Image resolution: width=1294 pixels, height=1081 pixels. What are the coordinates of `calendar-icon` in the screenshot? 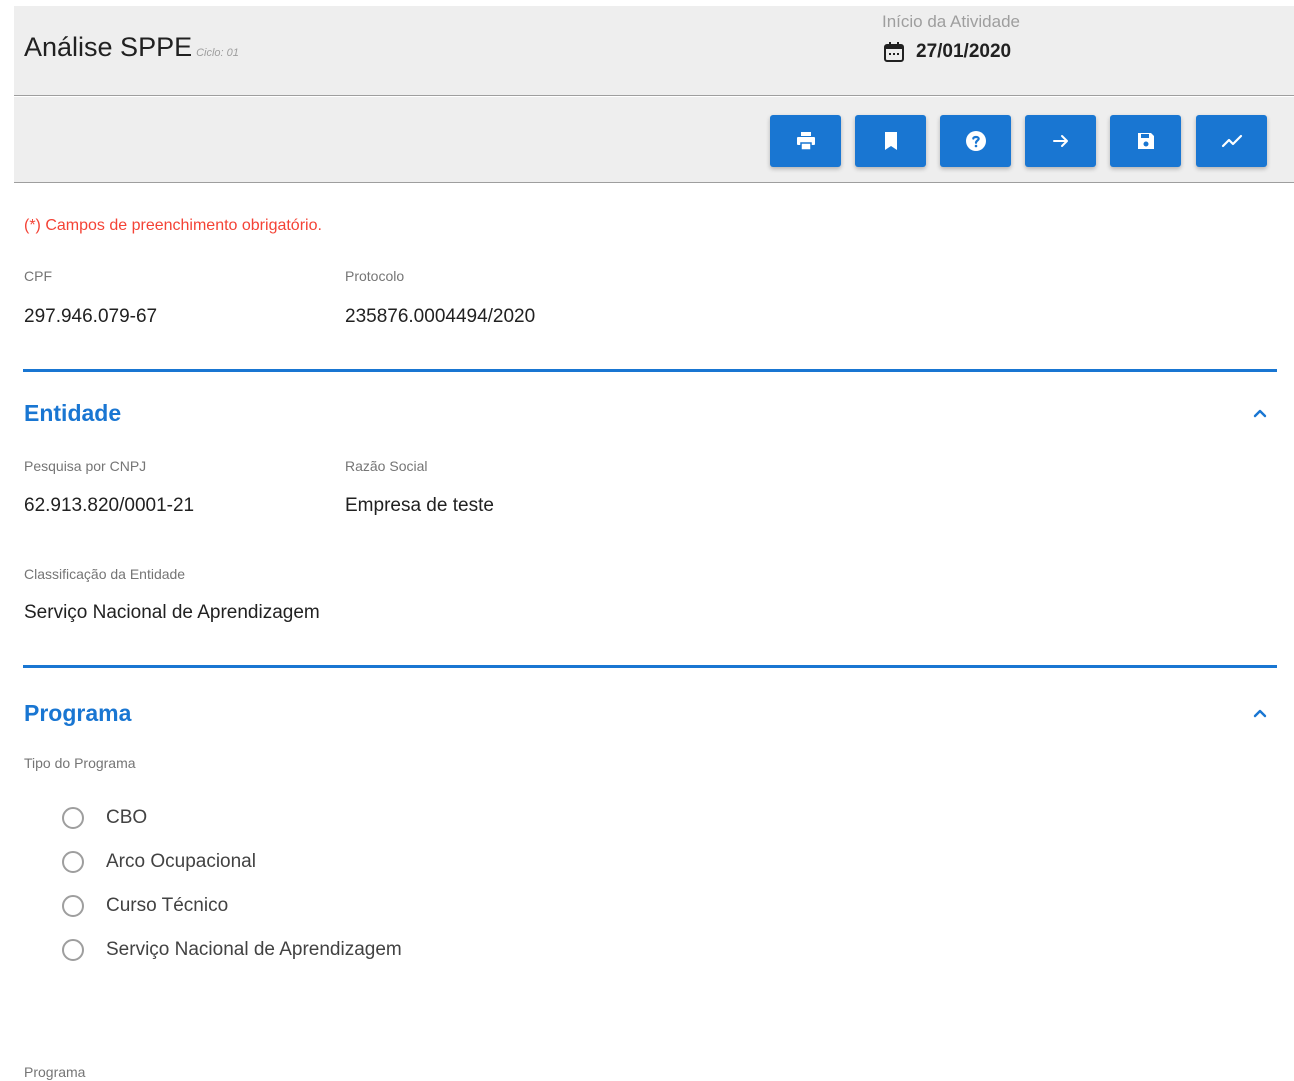 It's located at (894, 52).